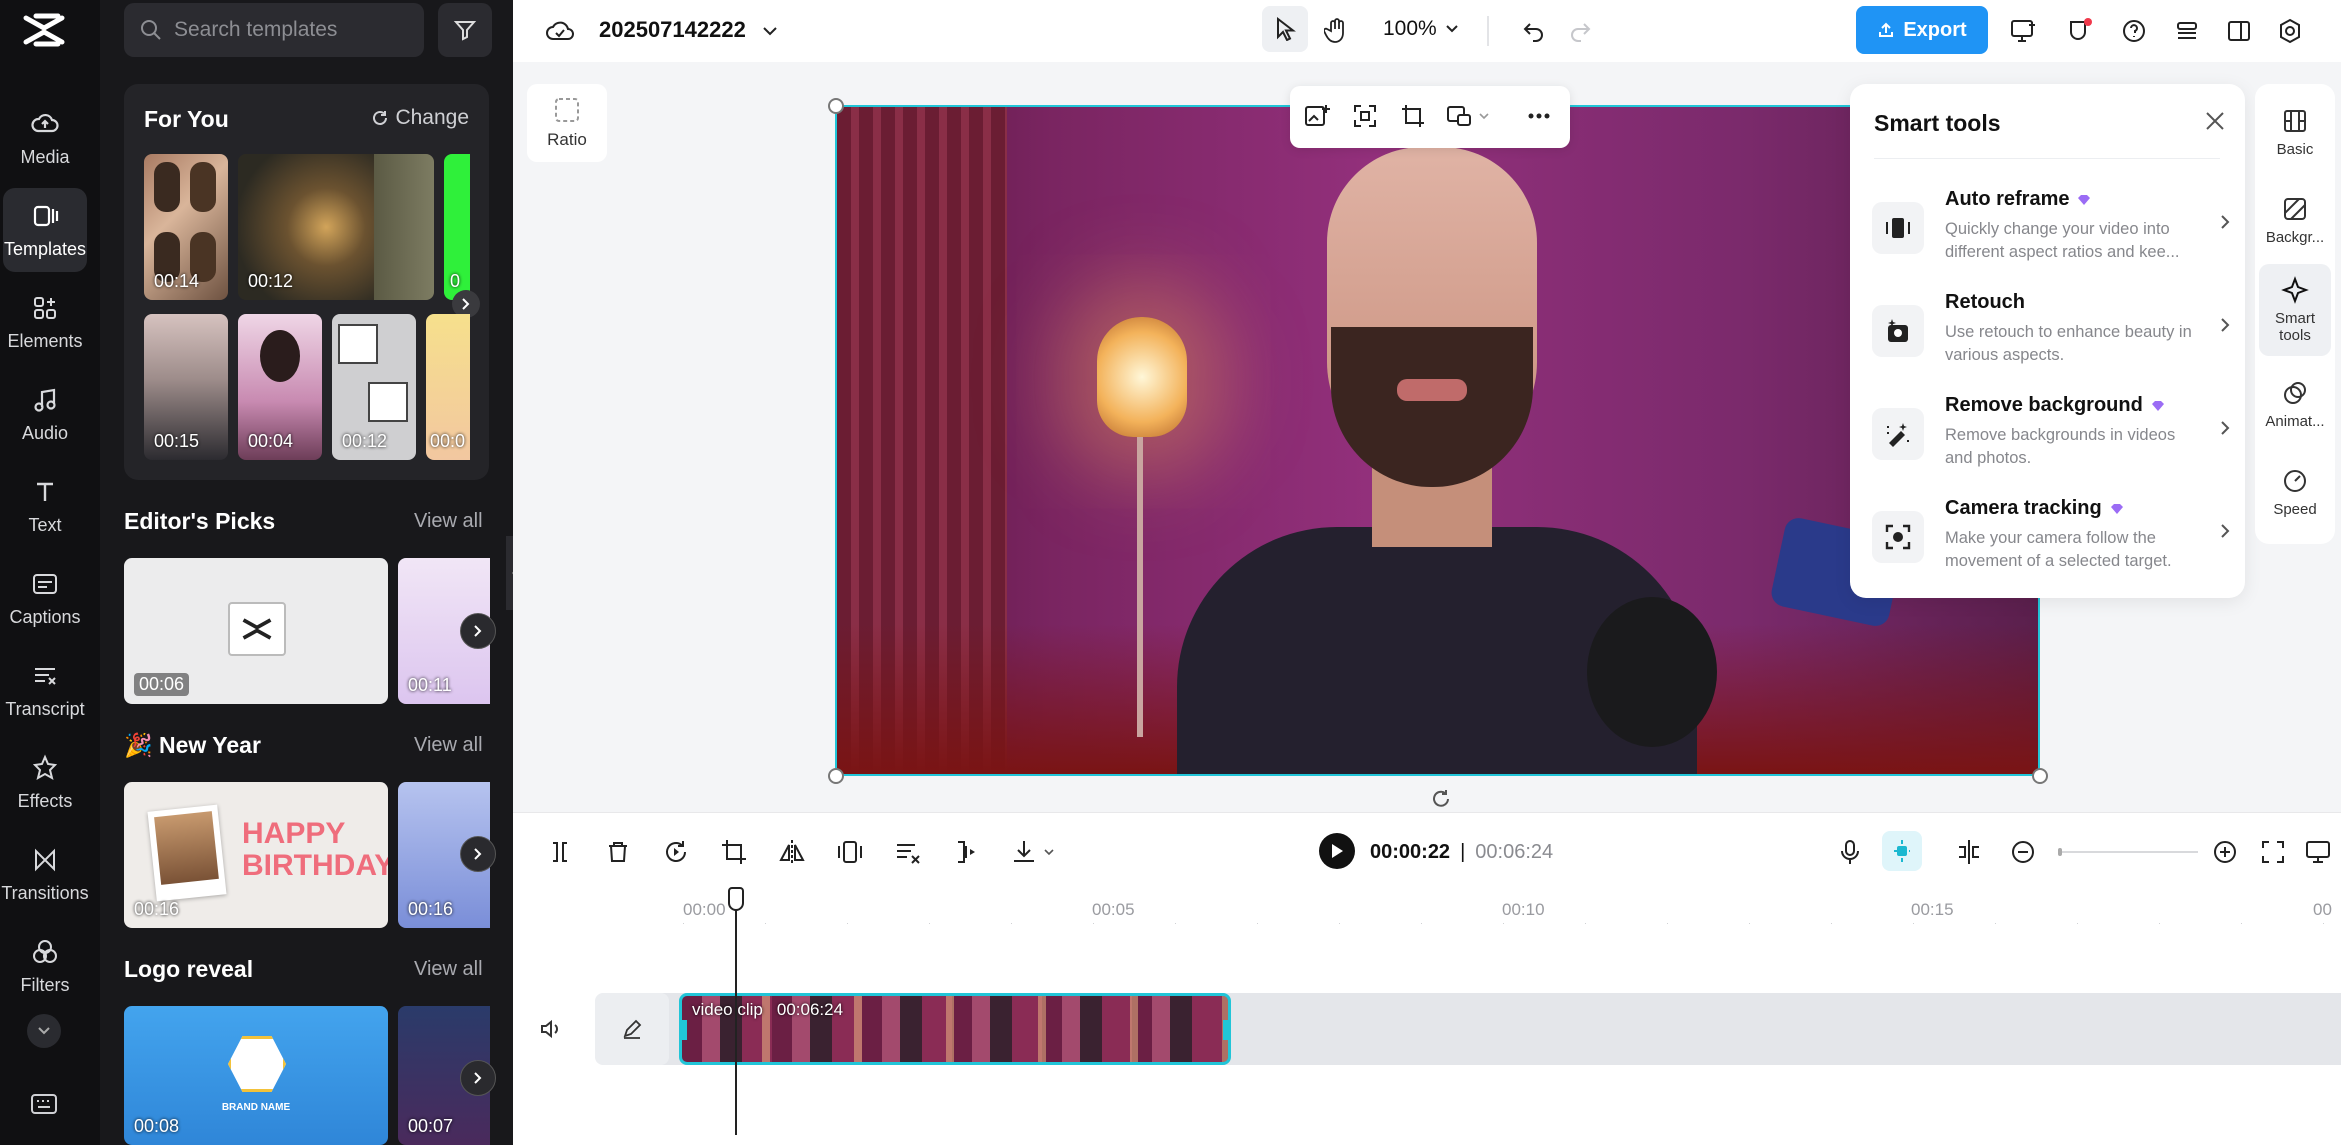  Describe the element at coordinates (45, 598) in the screenshot. I see `rail-item-captions: Captions` at that location.